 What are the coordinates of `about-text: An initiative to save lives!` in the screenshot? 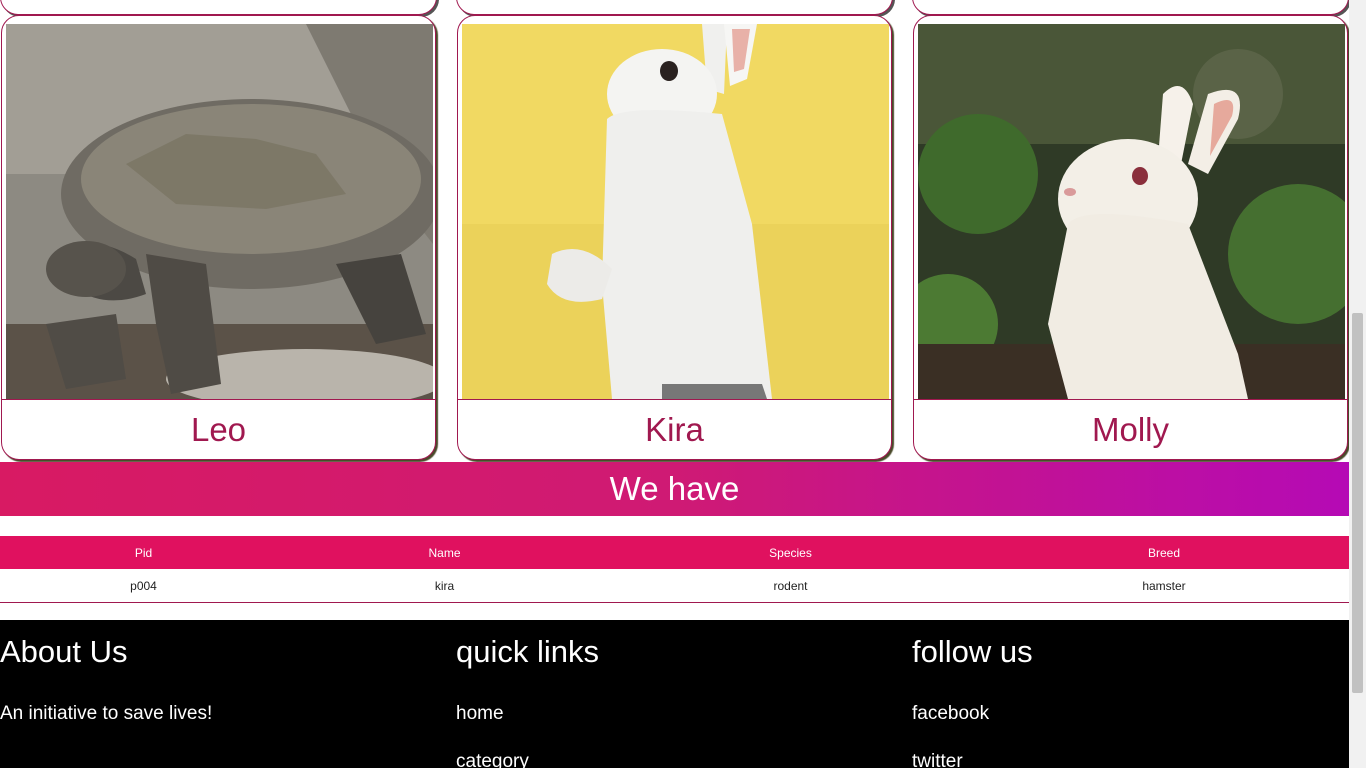 It's located at (106, 713).